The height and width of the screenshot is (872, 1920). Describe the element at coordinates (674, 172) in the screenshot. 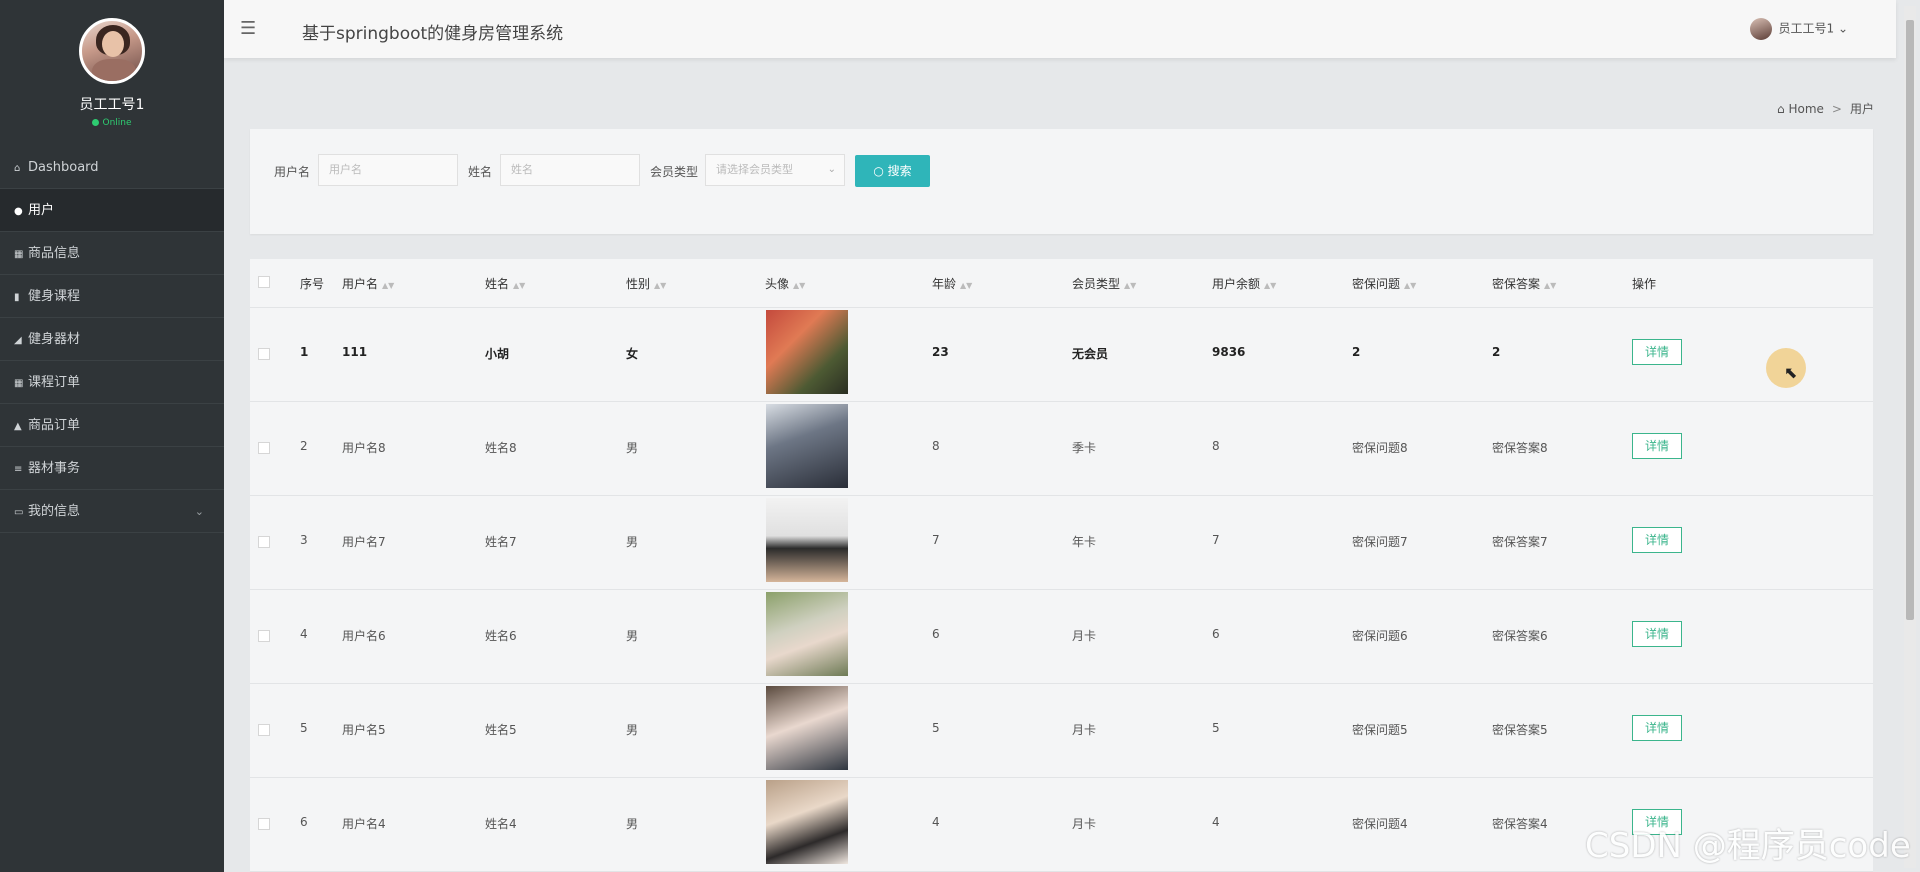

I see `type-label: 会员类型` at that location.